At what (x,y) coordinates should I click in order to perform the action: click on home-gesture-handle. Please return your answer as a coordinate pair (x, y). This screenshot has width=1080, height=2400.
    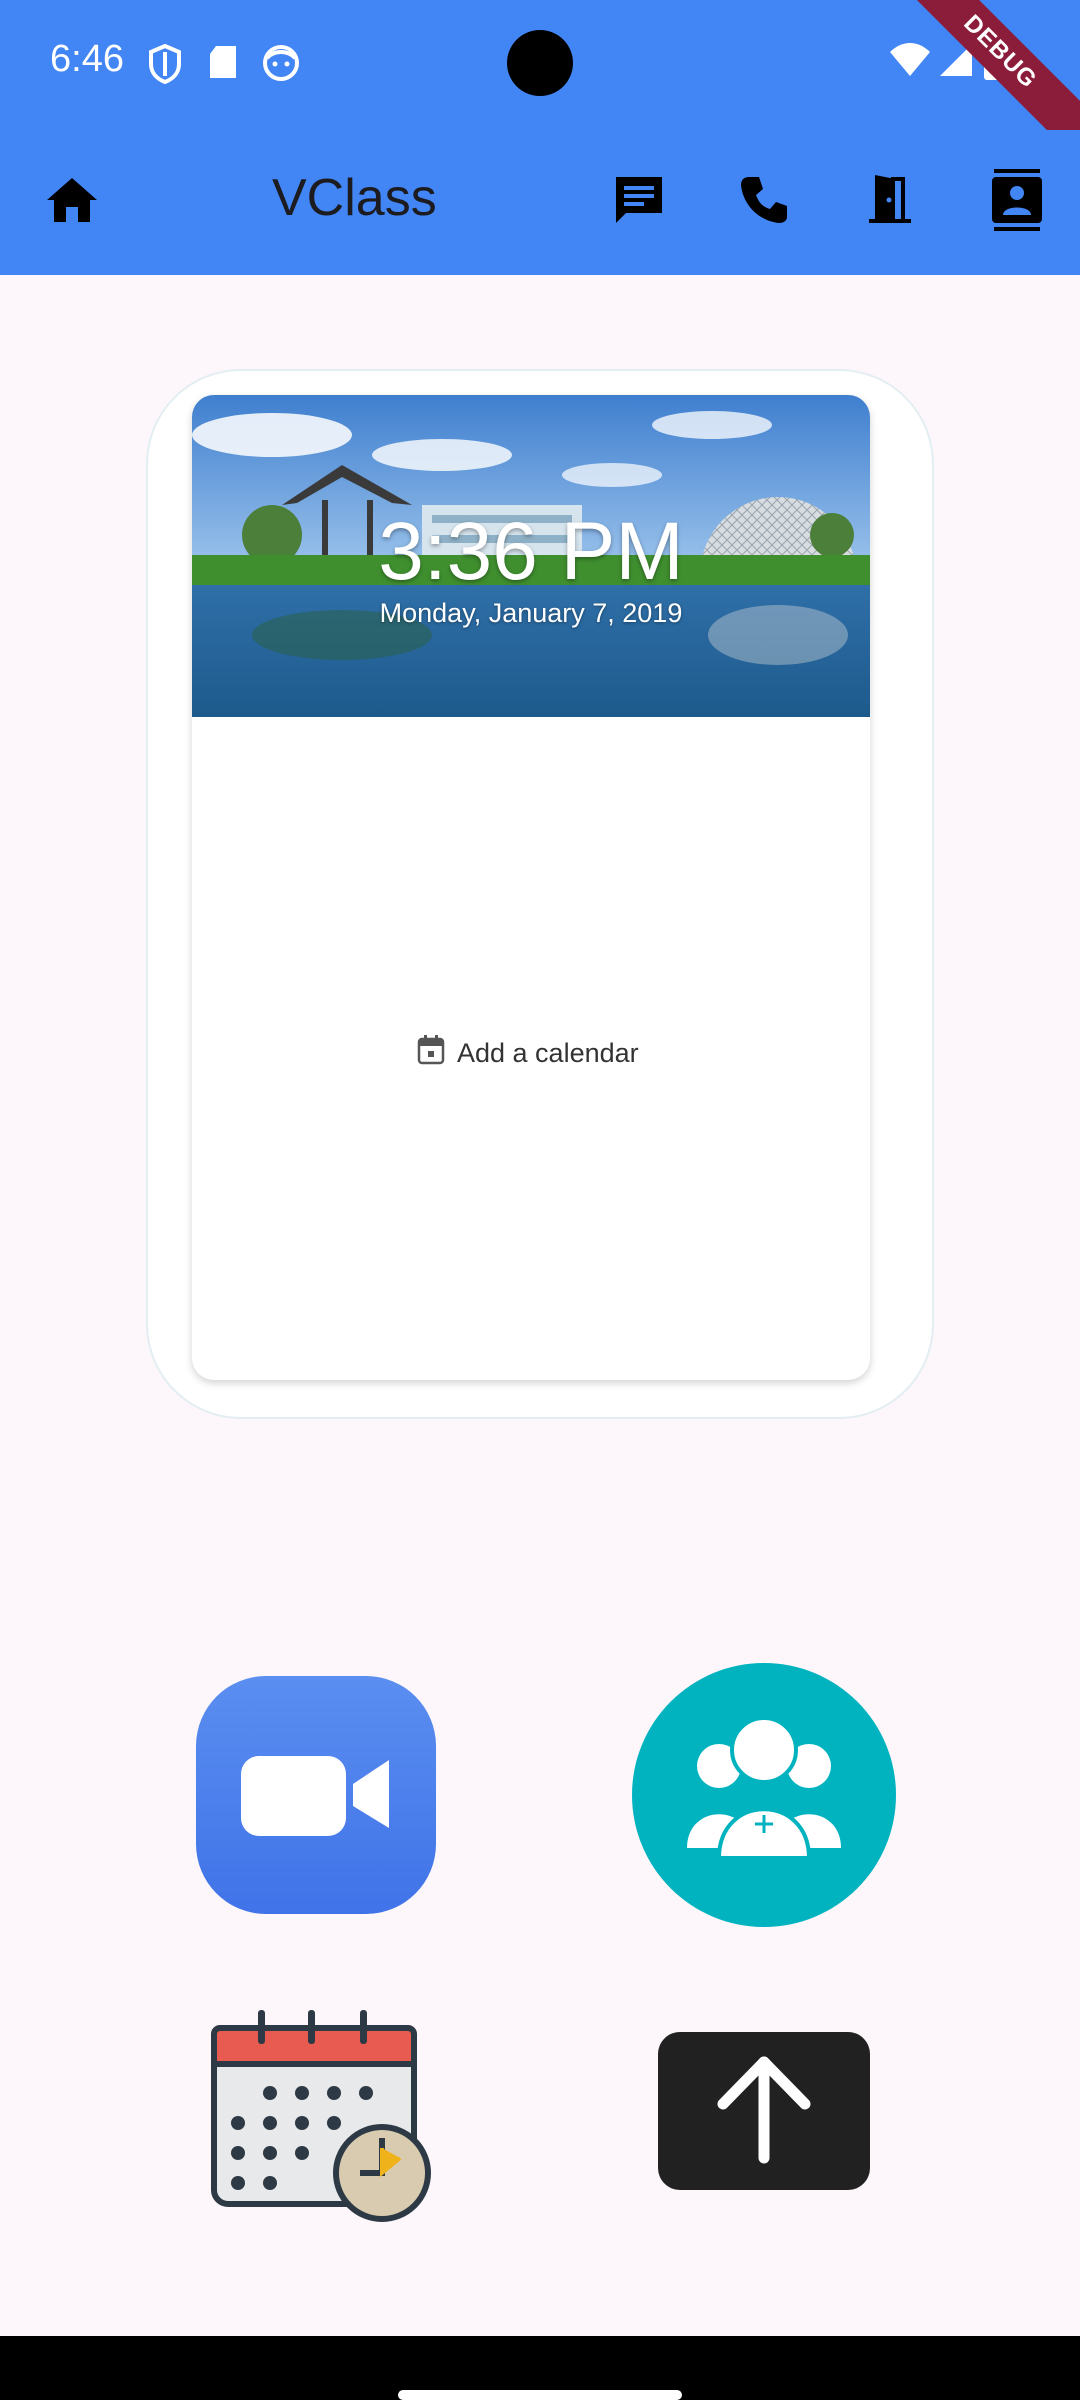
    Looking at the image, I should click on (540, 2395).